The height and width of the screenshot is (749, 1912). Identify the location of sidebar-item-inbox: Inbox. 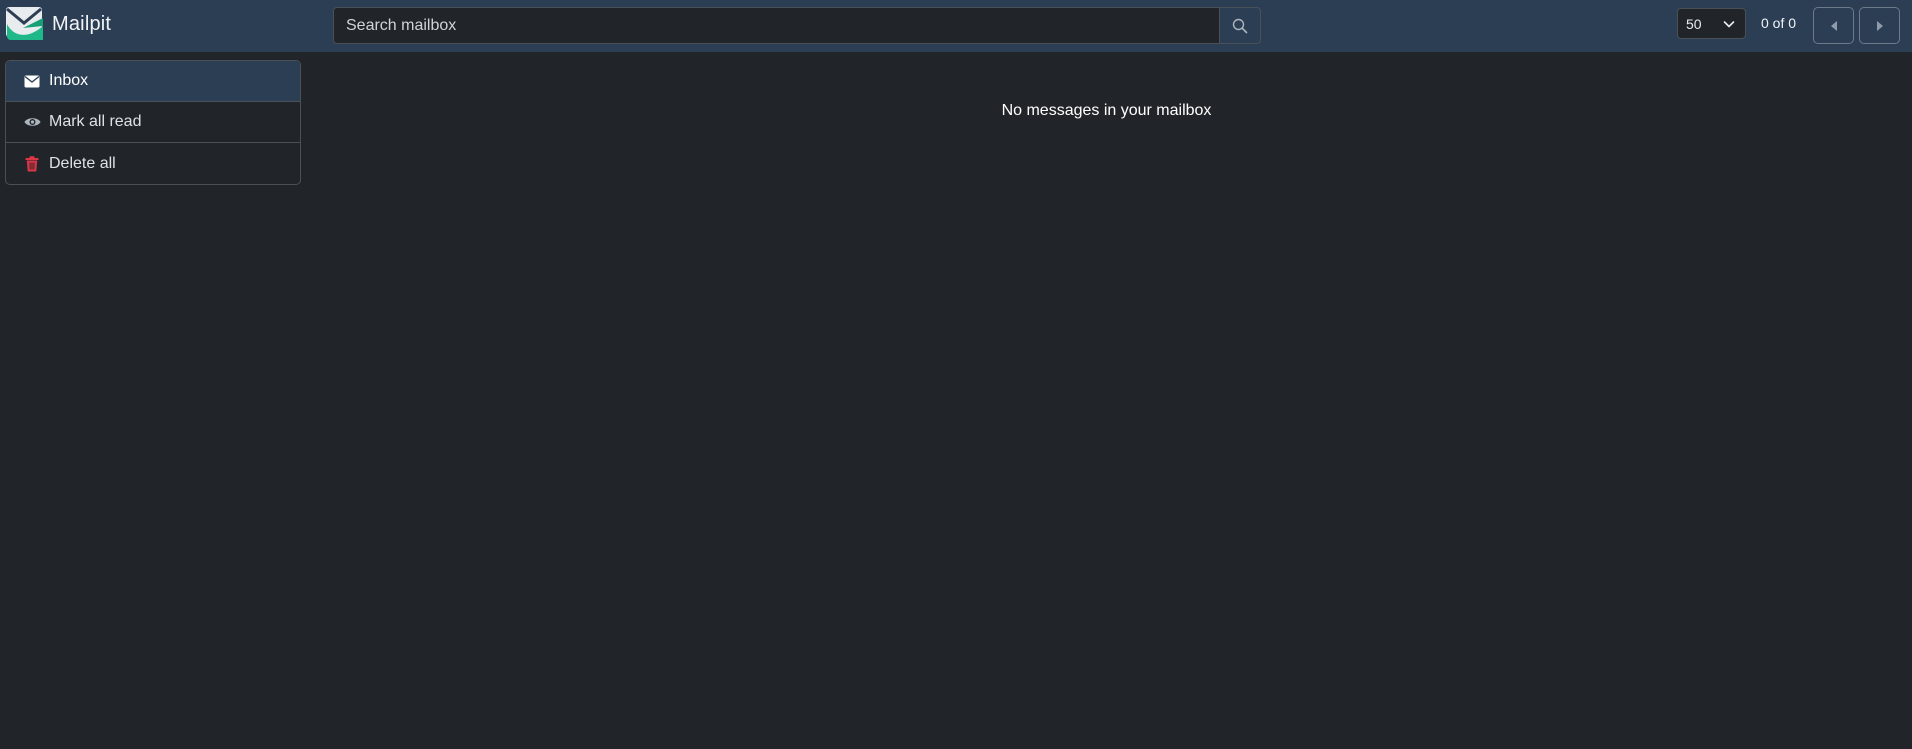
(153, 81).